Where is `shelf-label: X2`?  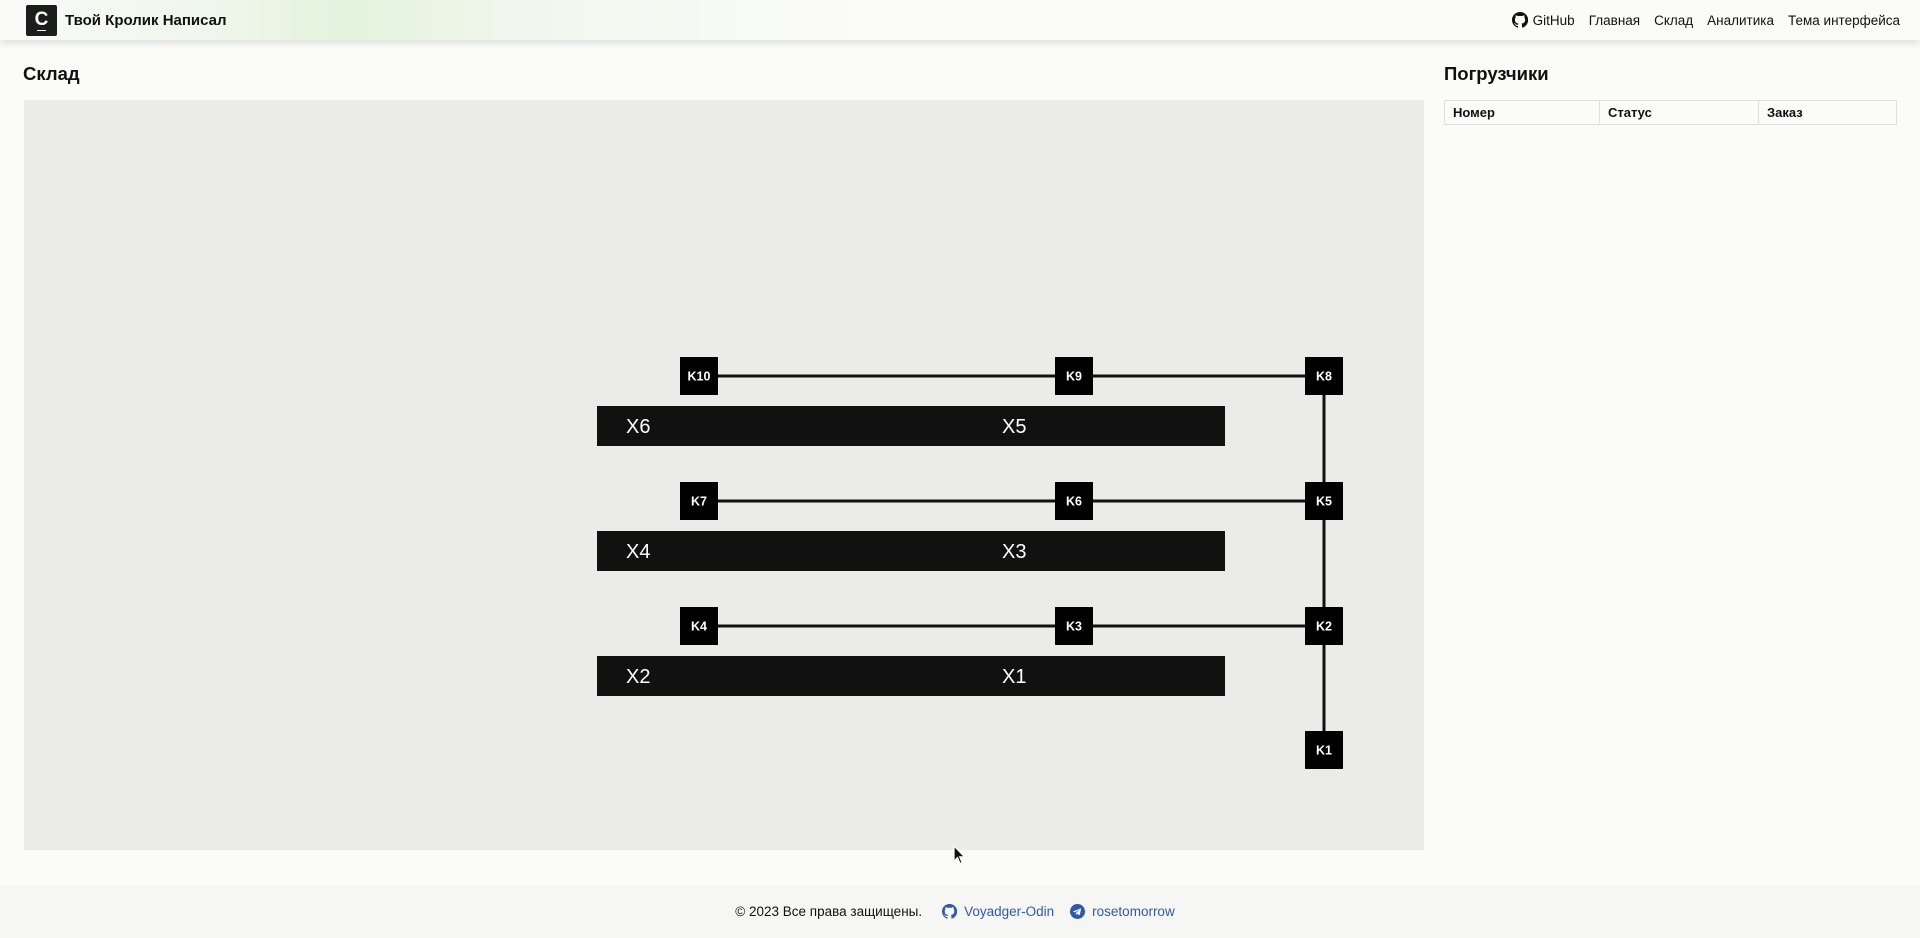
shelf-label: X2 is located at coordinates (638, 677).